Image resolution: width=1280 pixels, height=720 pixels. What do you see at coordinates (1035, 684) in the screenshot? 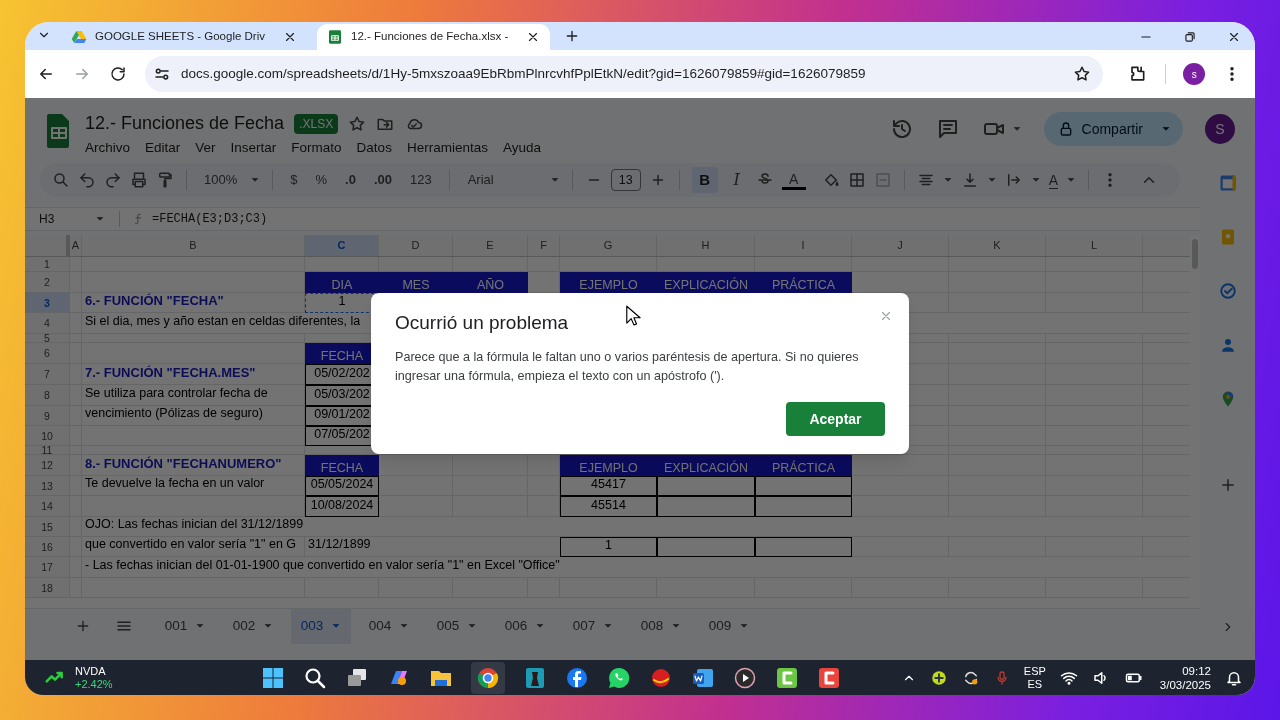
I see `keyboard-layout: ES` at bounding box center [1035, 684].